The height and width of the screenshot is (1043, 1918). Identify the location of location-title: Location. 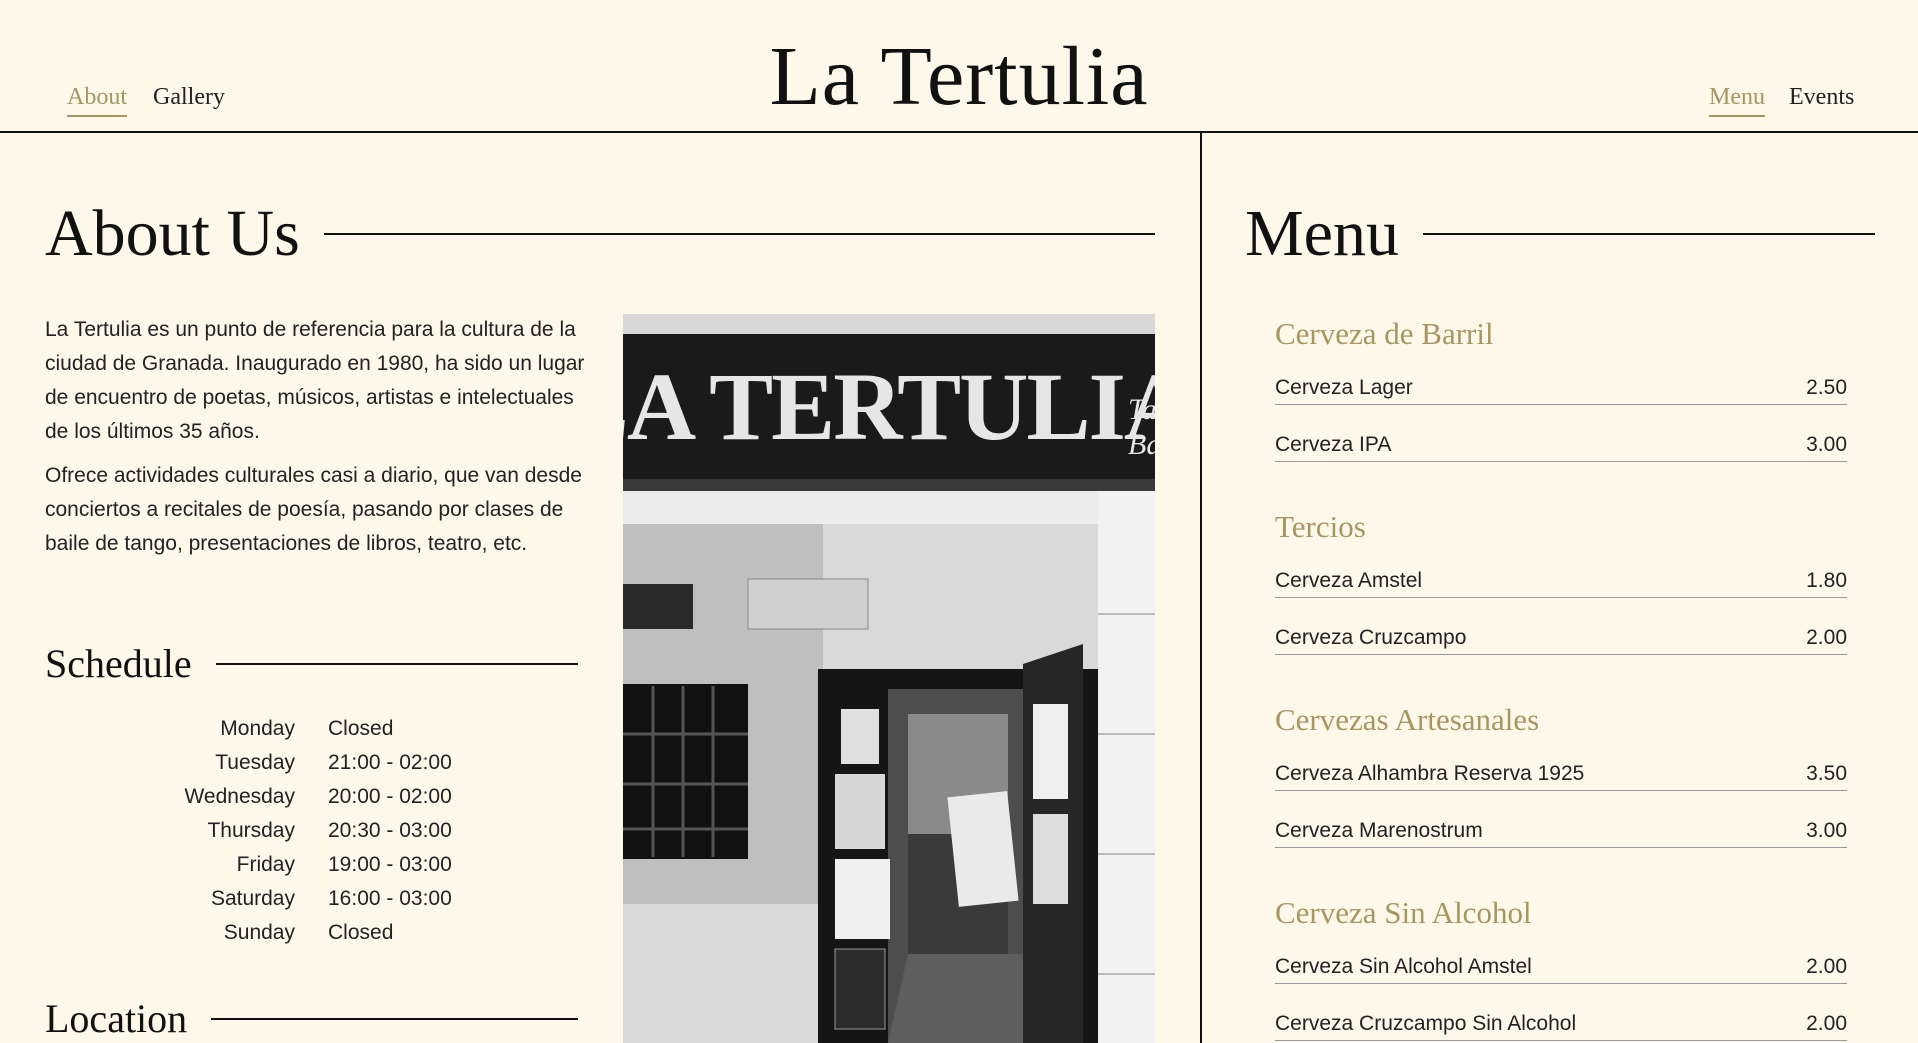
(116, 1018).